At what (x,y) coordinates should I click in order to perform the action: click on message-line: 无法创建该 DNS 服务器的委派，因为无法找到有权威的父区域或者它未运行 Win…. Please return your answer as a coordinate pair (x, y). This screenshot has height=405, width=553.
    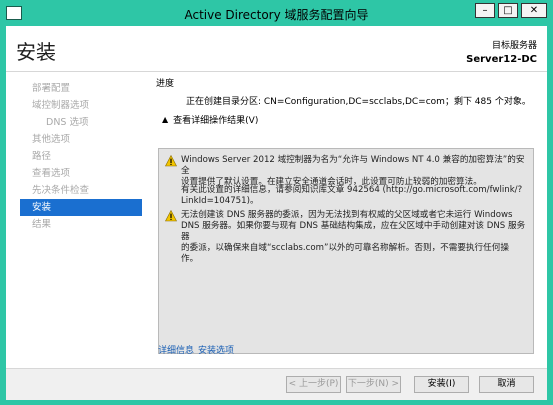
    Looking at the image, I should click on (347, 215).